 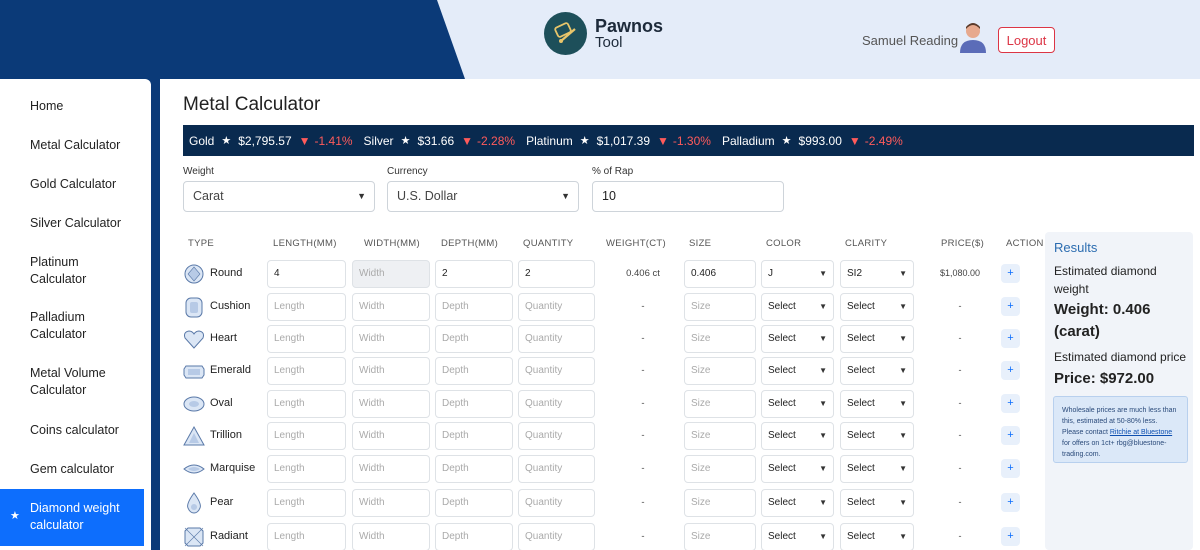 What do you see at coordinates (700, 243) in the screenshot?
I see `column-header-size: SIZE` at bounding box center [700, 243].